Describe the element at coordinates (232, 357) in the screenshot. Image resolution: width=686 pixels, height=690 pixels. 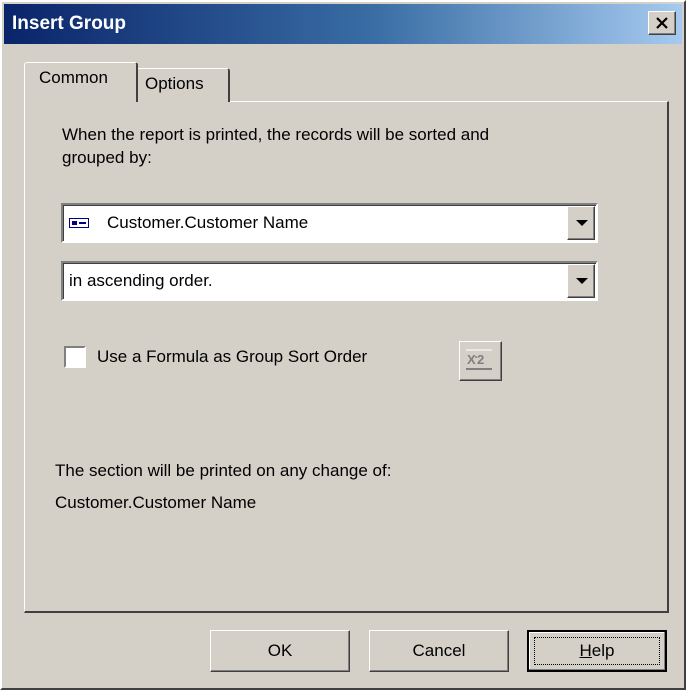
I see `formula-sort-label: Use a Formula as Group Sort Order` at that location.